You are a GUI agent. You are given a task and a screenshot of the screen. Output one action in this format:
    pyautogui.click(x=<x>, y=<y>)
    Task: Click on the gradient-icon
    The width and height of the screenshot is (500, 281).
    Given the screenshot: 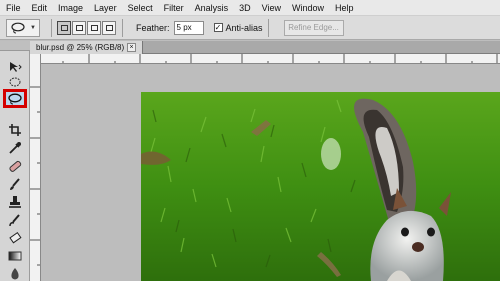 What is the action you would take?
    pyautogui.click(x=15, y=256)
    